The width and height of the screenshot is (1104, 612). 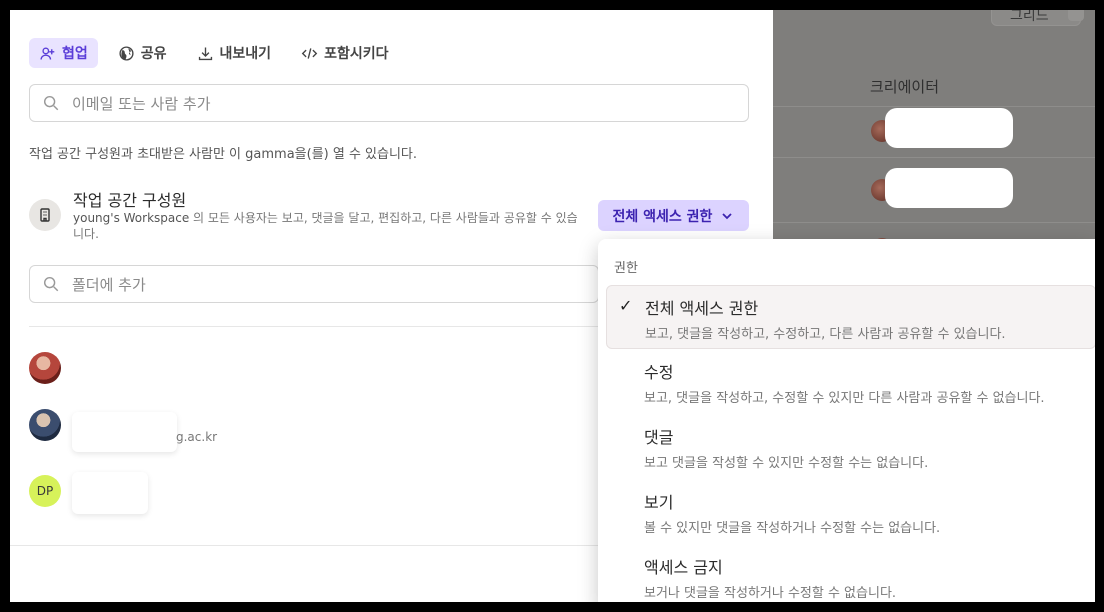 I want to click on code-icon, so click(x=309, y=53).